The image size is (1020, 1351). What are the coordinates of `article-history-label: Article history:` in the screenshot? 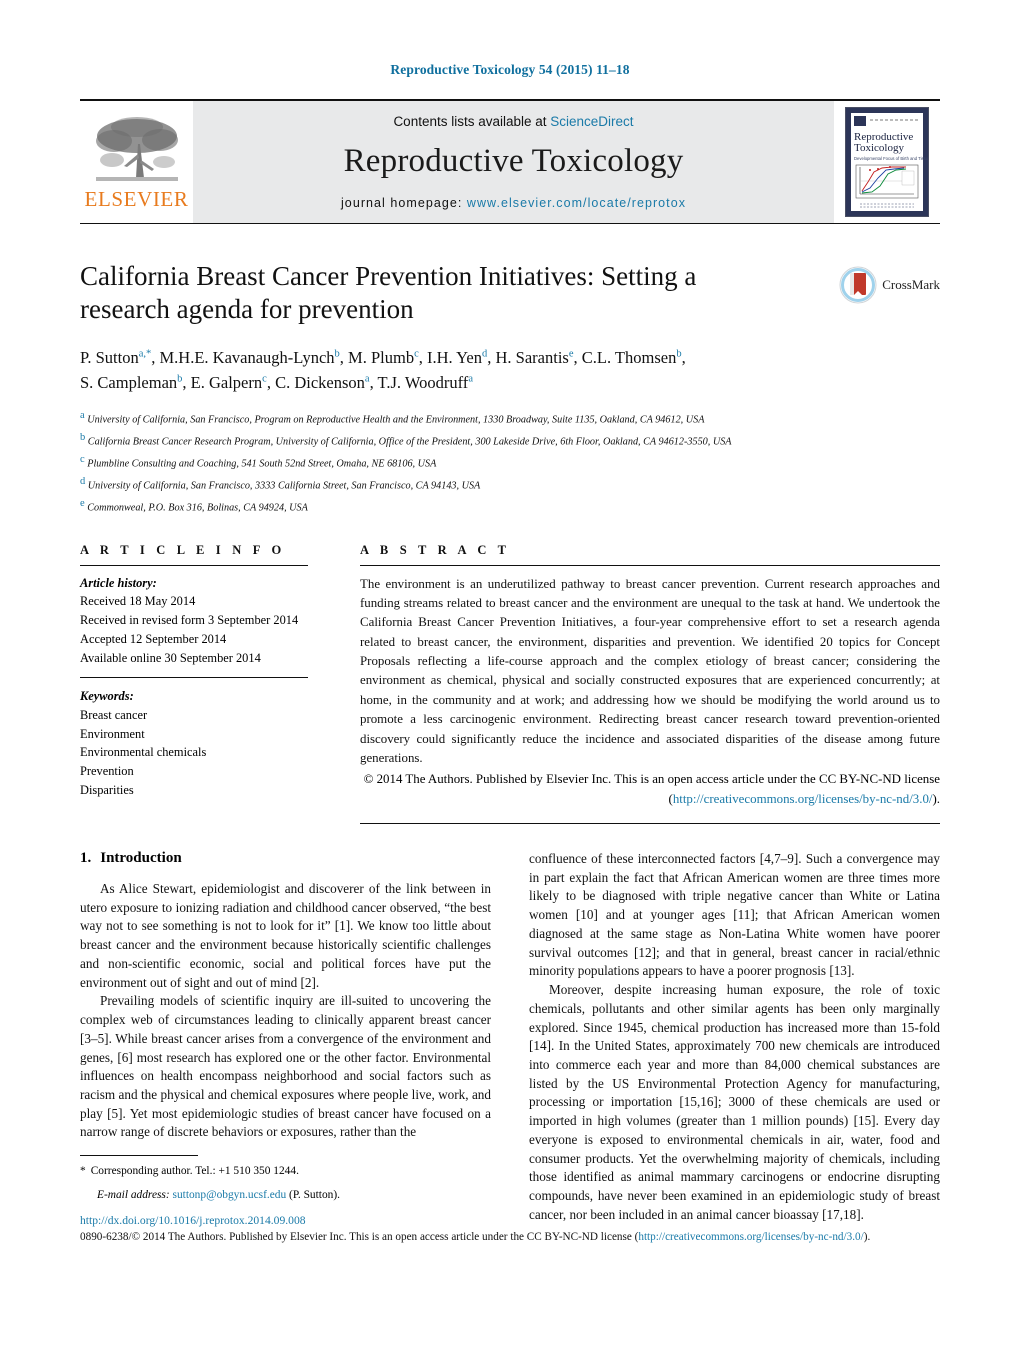 It's located at (118, 582).